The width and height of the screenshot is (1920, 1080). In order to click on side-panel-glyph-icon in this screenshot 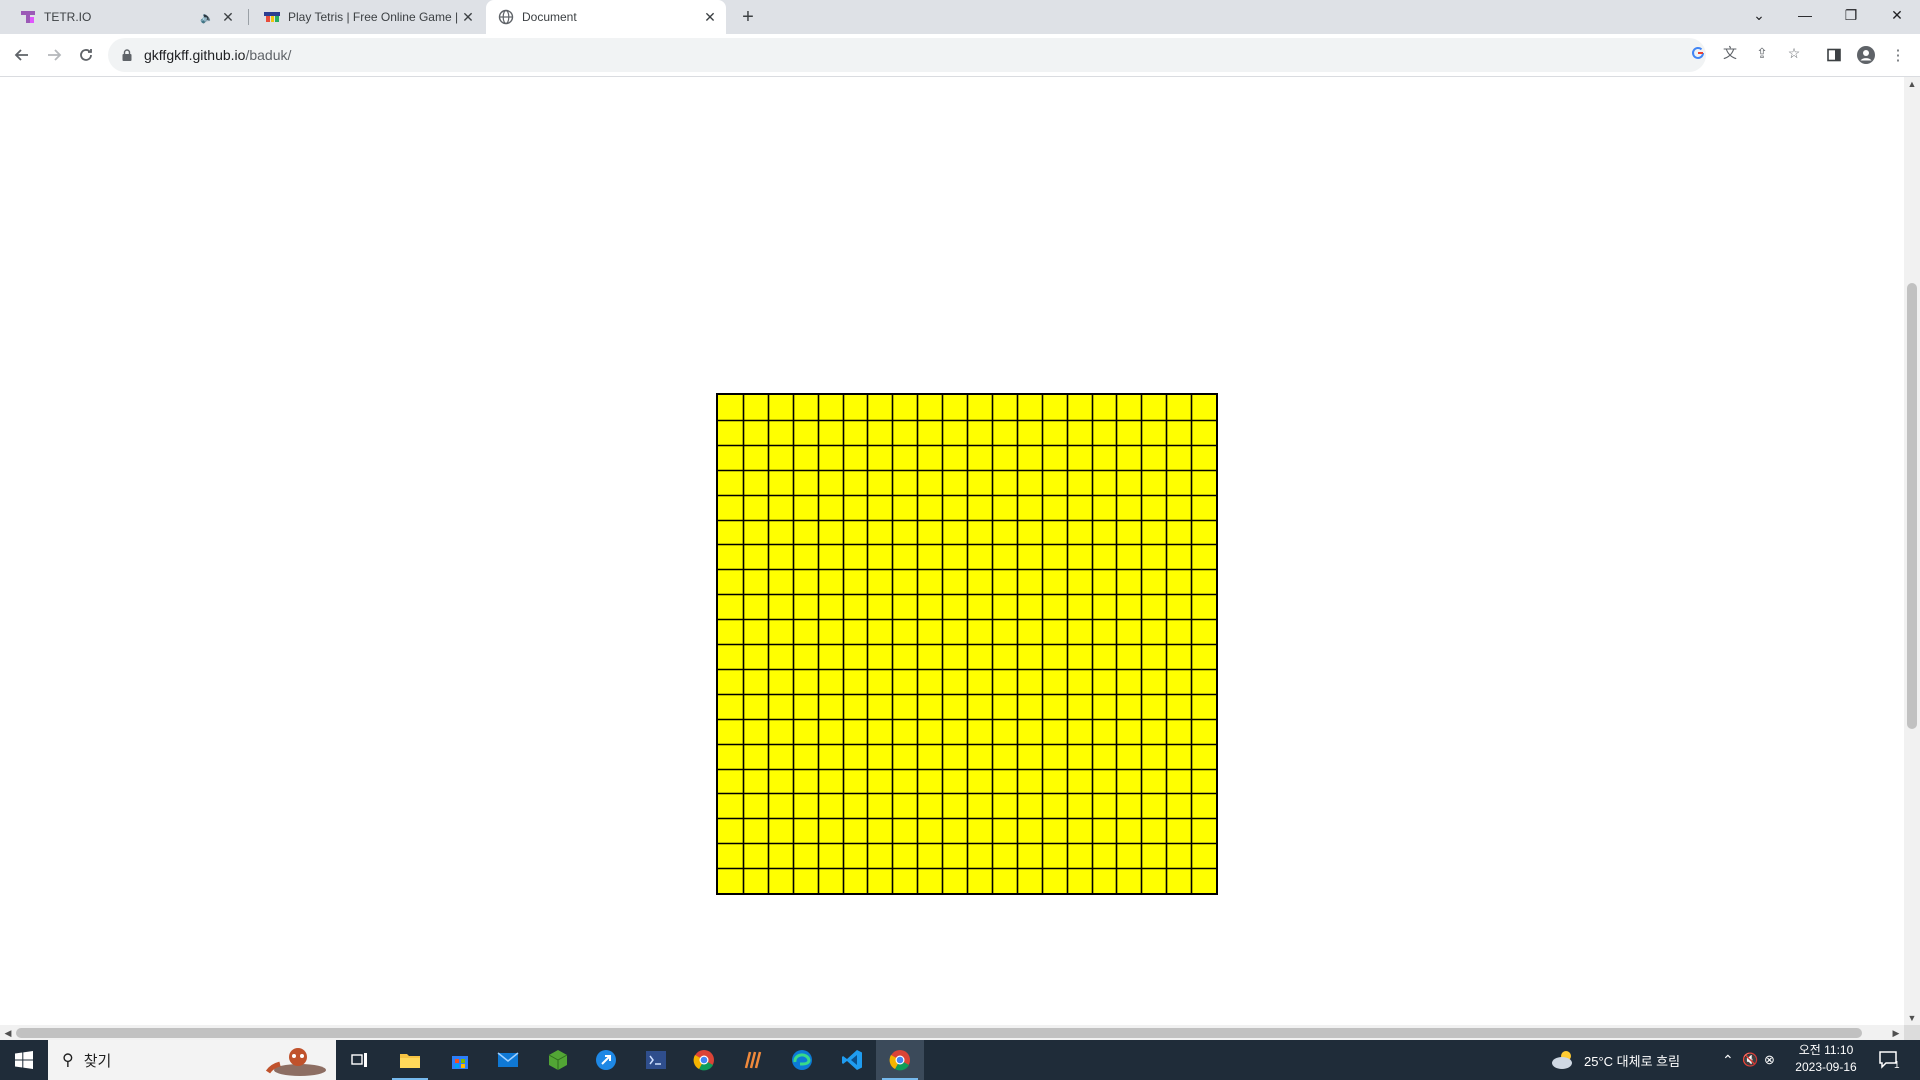, I will do `click(1834, 55)`.